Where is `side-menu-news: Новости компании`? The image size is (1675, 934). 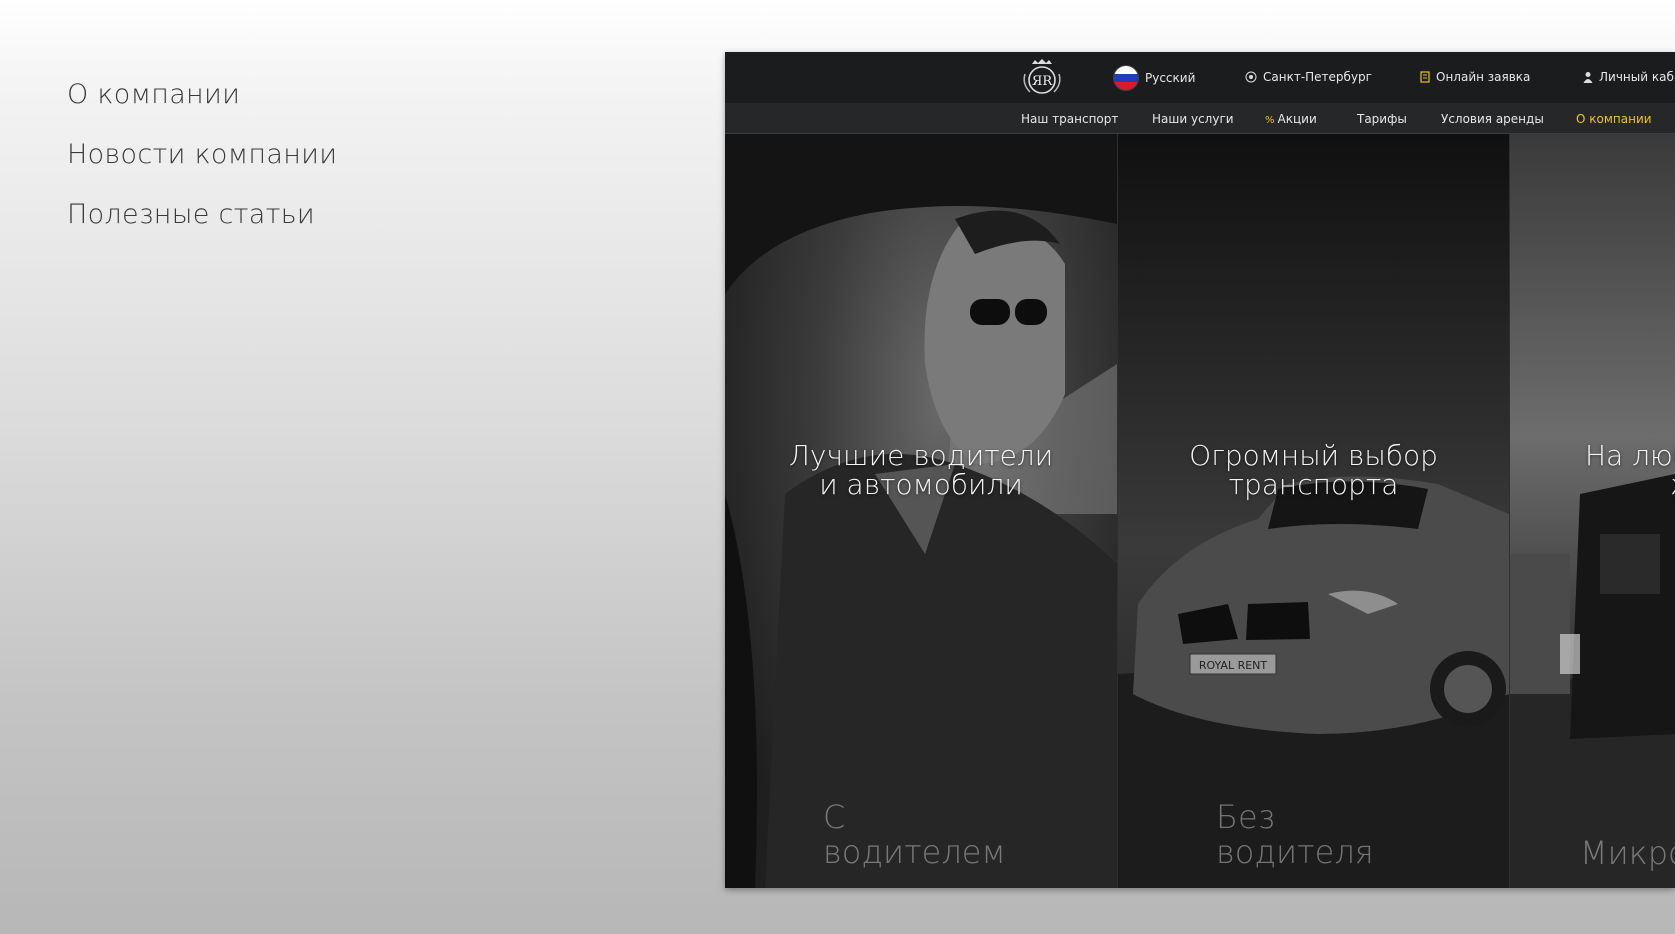
side-menu-news: Новости компании is located at coordinates (202, 155).